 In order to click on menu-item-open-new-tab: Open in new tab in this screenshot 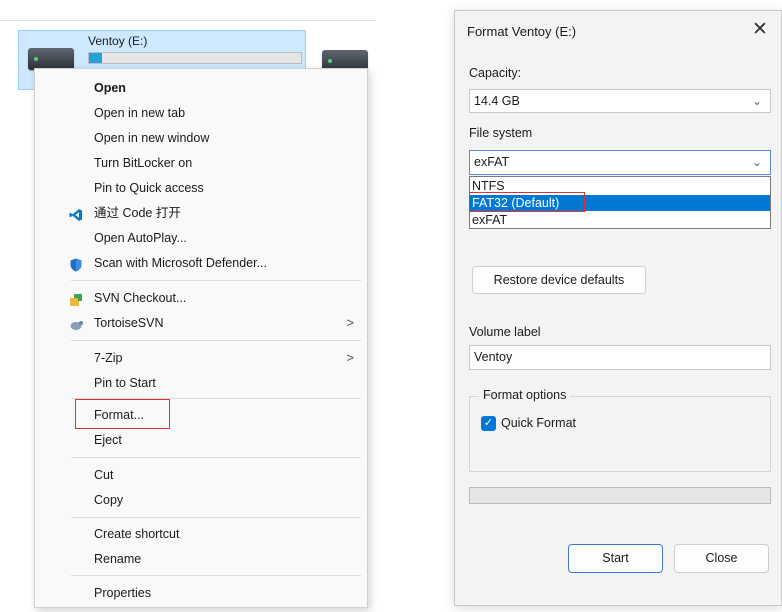, I will do `click(201, 113)`.